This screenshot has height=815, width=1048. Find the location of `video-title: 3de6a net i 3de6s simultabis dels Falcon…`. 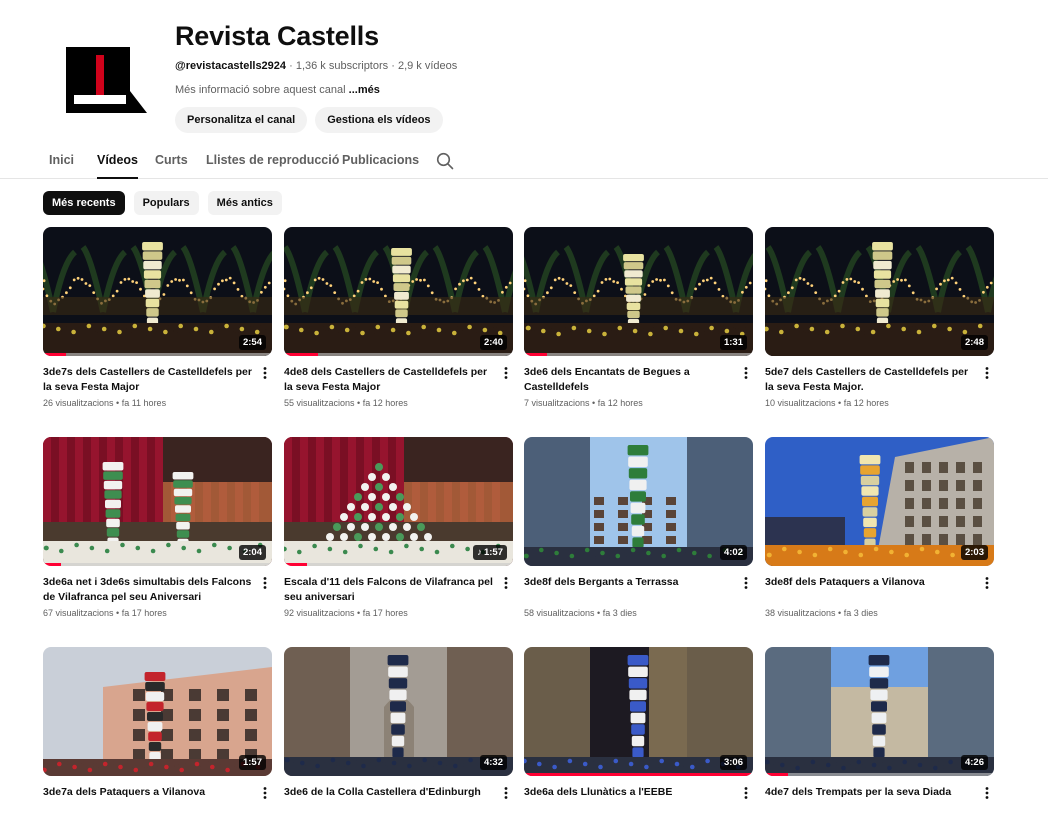

video-title: 3de6a net i 3de6s simultabis dels Falcon… is located at coordinates (147, 590).